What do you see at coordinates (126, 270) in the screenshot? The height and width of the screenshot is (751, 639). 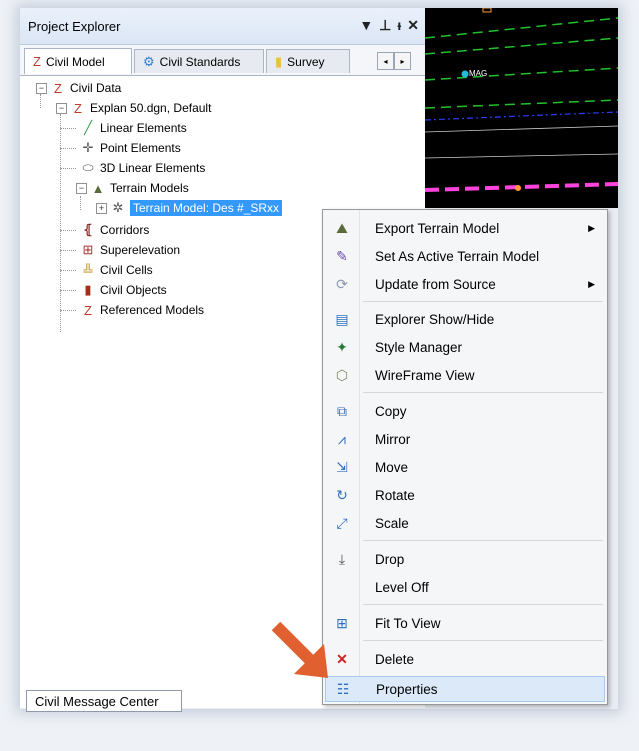 I see `node-label: Civil Cells` at bounding box center [126, 270].